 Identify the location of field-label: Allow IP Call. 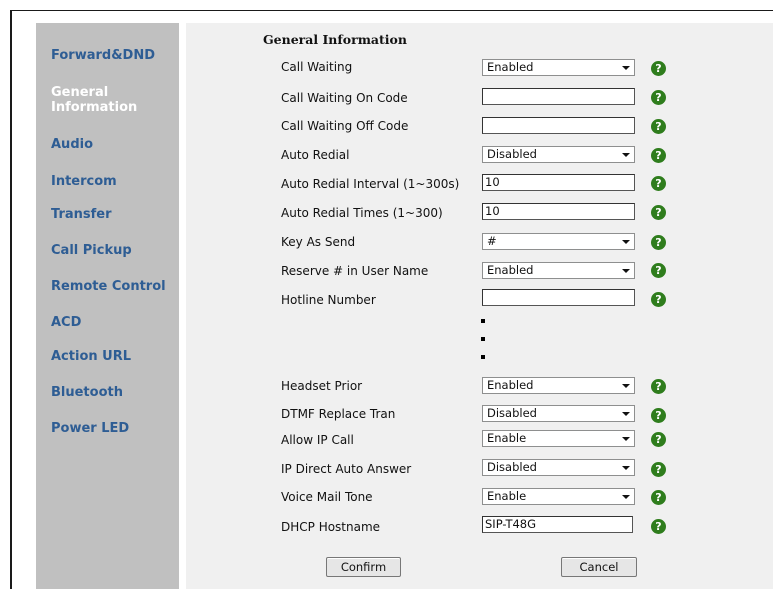
(317, 440).